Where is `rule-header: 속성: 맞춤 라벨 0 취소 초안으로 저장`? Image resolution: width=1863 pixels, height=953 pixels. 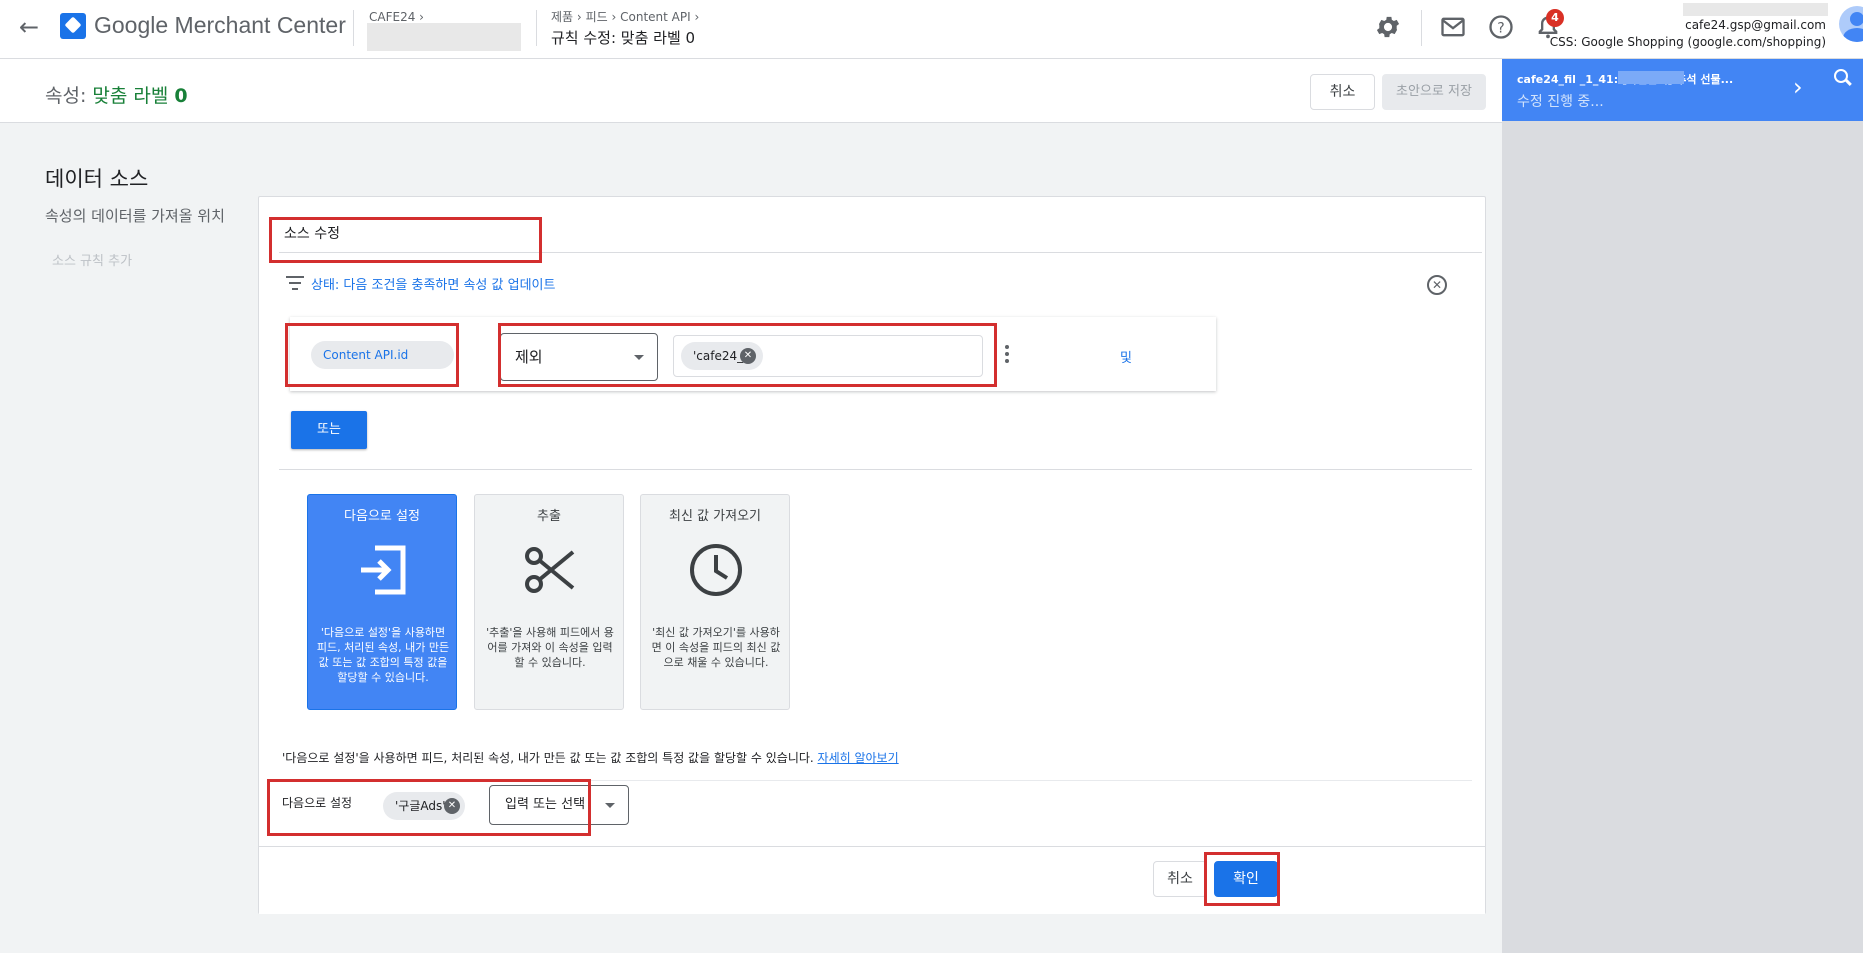 rule-header: 속성: 맞춤 라벨 0 취소 초안으로 저장 is located at coordinates (751, 91).